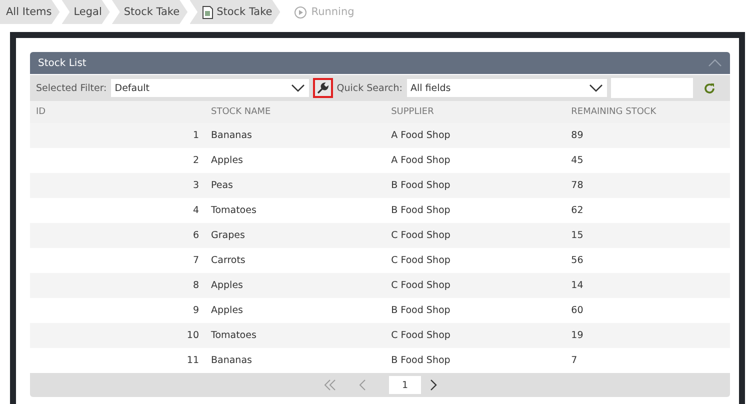  Describe the element at coordinates (207, 12) in the screenshot. I see `document-icon` at that location.